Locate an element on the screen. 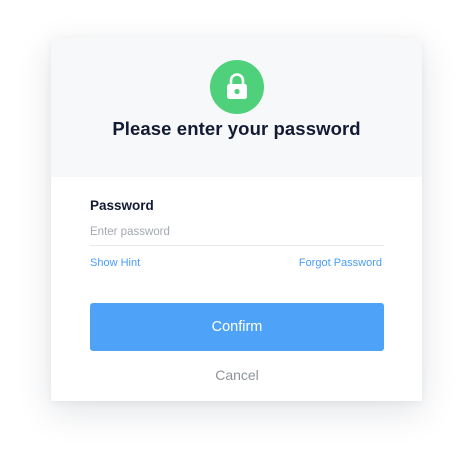 The width and height of the screenshot is (474, 466). lock-badge is located at coordinates (237, 87).